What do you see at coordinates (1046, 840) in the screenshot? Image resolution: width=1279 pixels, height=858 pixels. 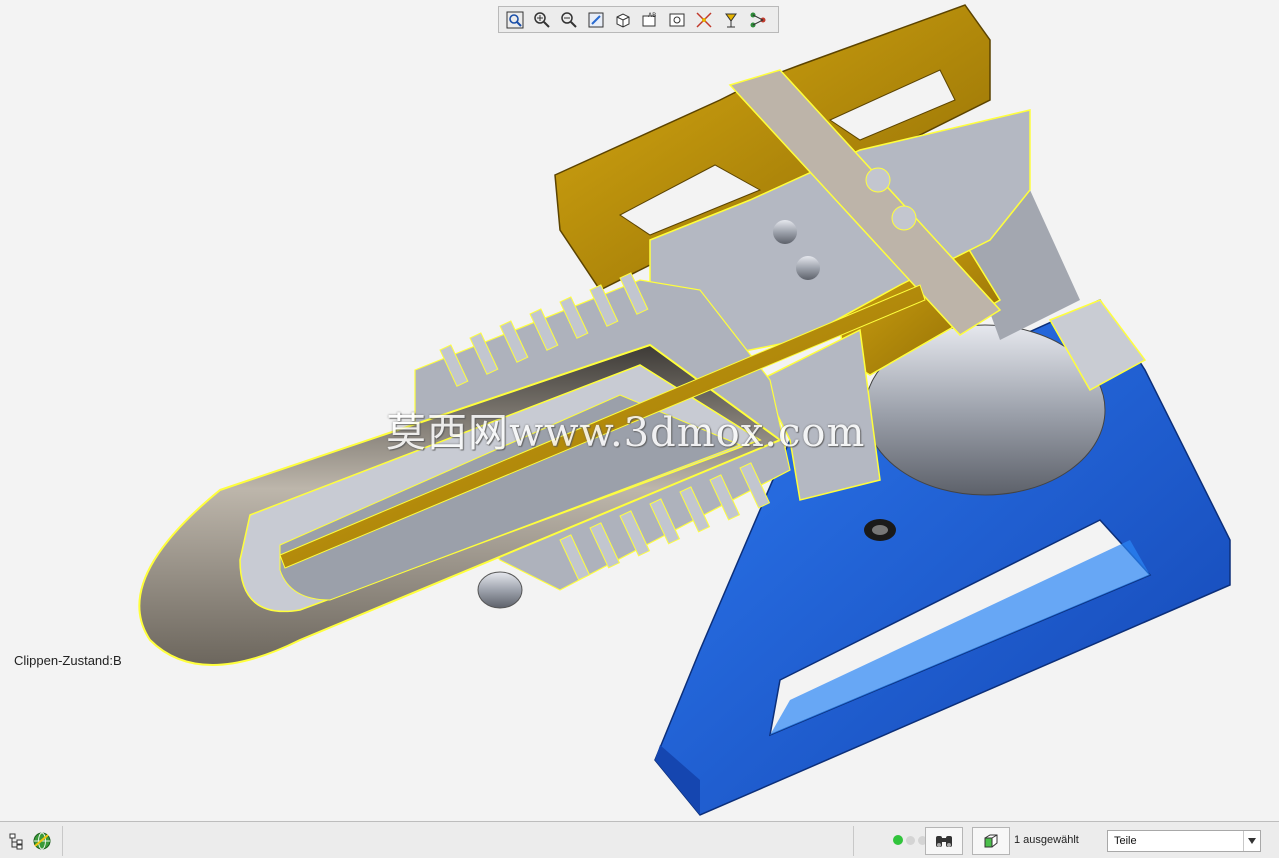 I see `selection-count: 1 ausgewählt` at bounding box center [1046, 840].